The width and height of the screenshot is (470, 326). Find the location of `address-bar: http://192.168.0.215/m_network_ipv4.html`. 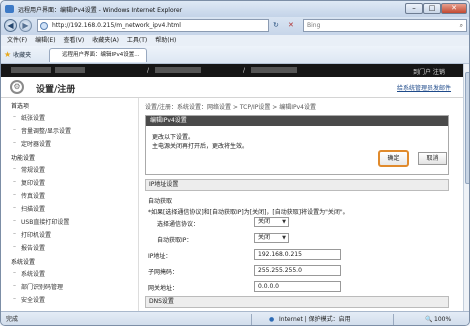

address-bar: http://192.168.0.215/m_network_ipv4.html is located at coordinates (153, 25).